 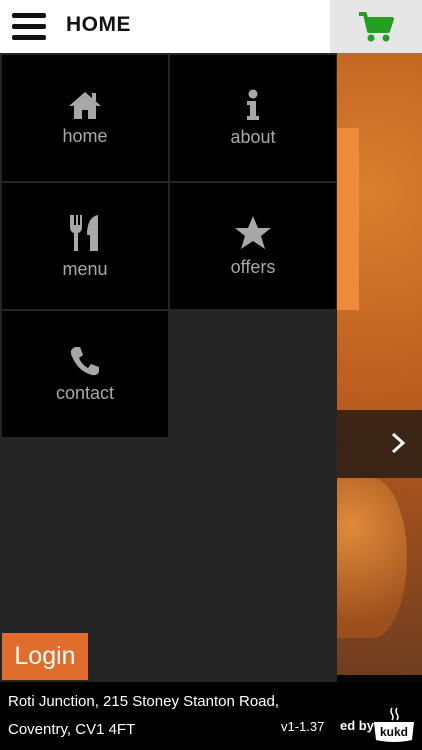 I want to click on info-icon, so click(x=253, y=104).